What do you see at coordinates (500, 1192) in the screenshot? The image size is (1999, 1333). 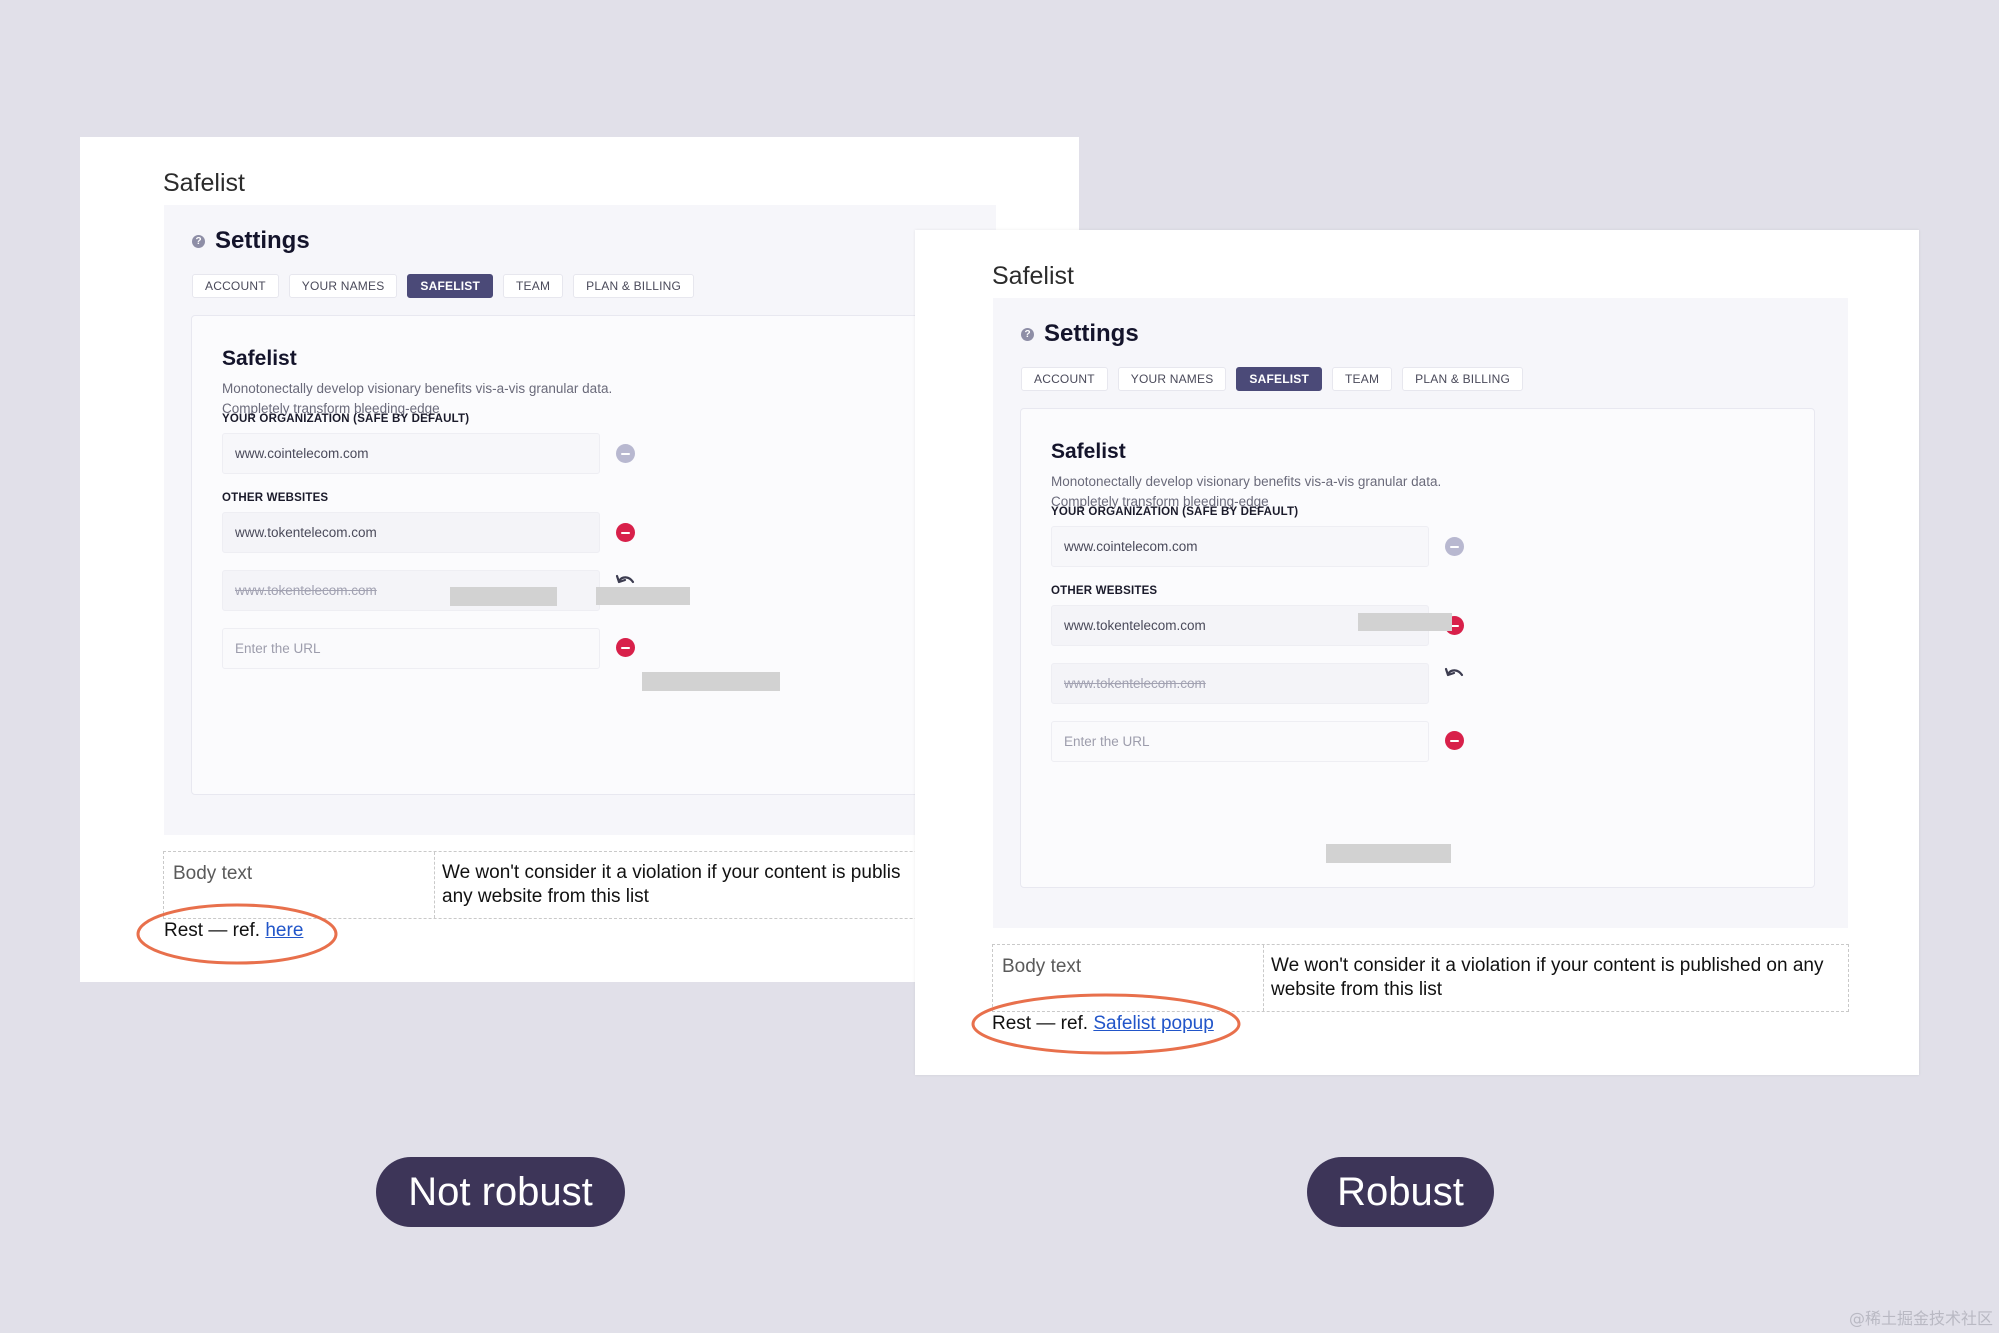 I see `not-robust-label: Not robust` at bounding box center [500, 1192].